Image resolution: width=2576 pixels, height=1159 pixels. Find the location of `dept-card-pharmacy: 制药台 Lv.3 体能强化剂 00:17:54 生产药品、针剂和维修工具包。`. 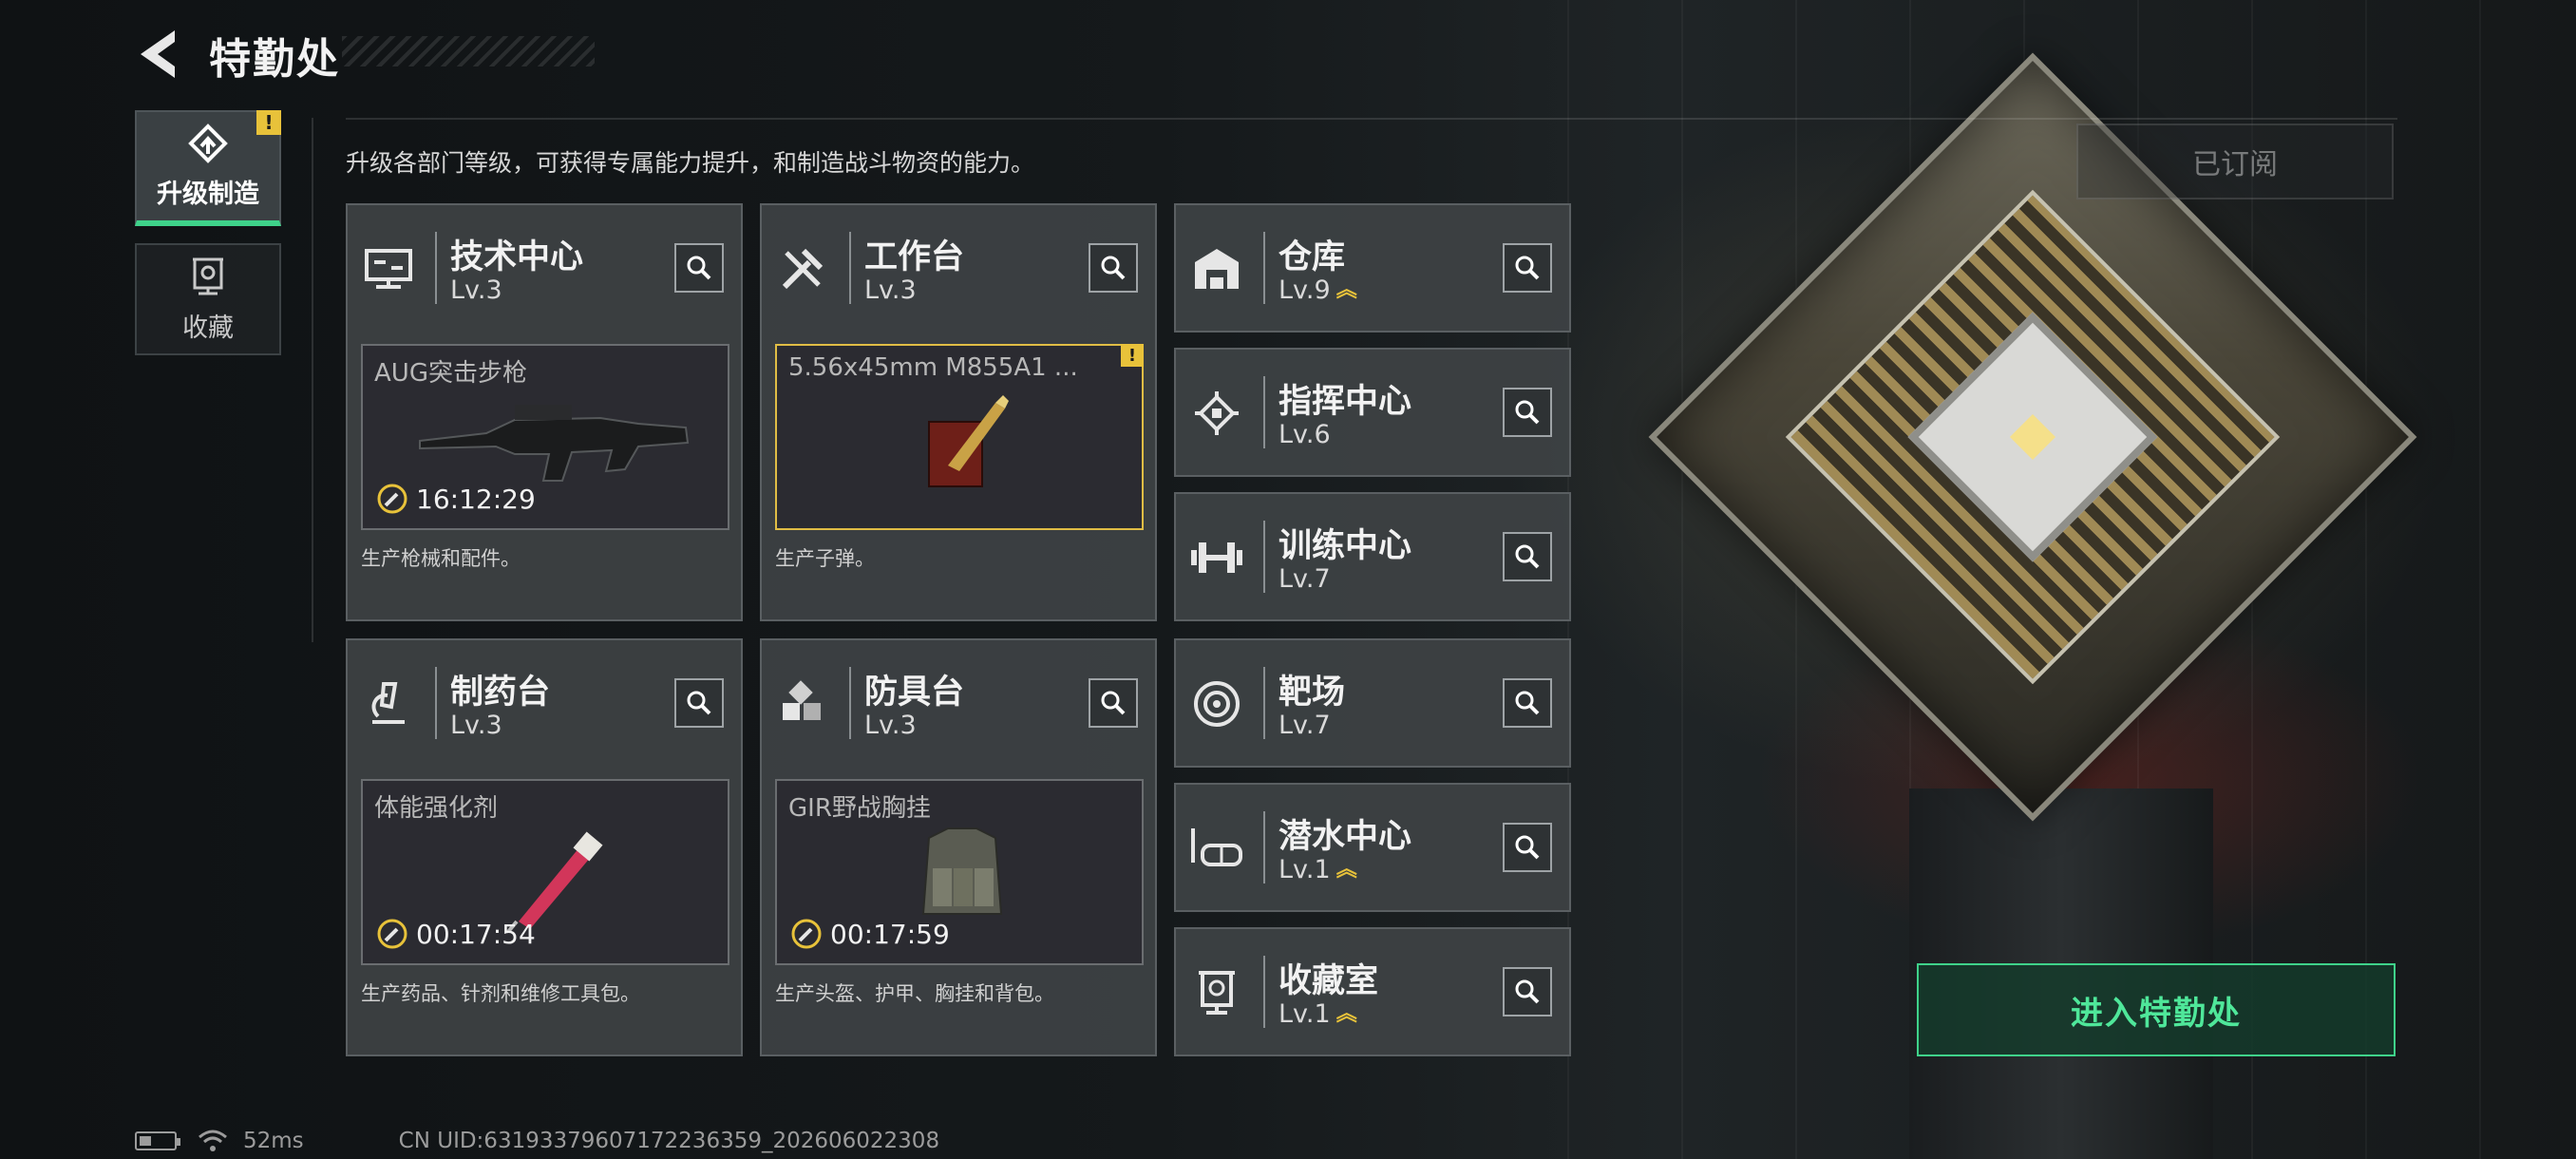

dept-card-pharmacy: 制药台 Lv.3 体能强化剂 00:17:54 生产药品、针剂和维修工具包。 is located at coordinates (544, 847).